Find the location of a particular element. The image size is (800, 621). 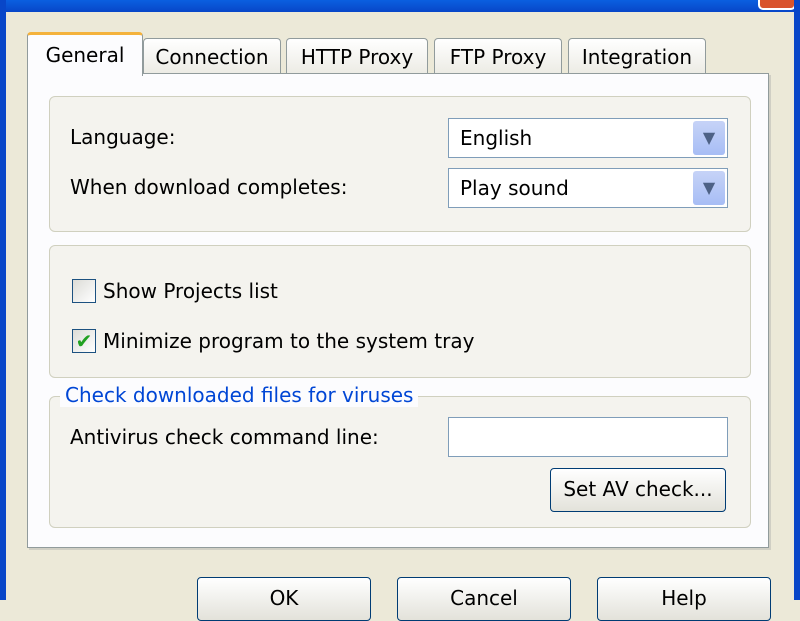

language-value: English is located at coordinates (496, 138).